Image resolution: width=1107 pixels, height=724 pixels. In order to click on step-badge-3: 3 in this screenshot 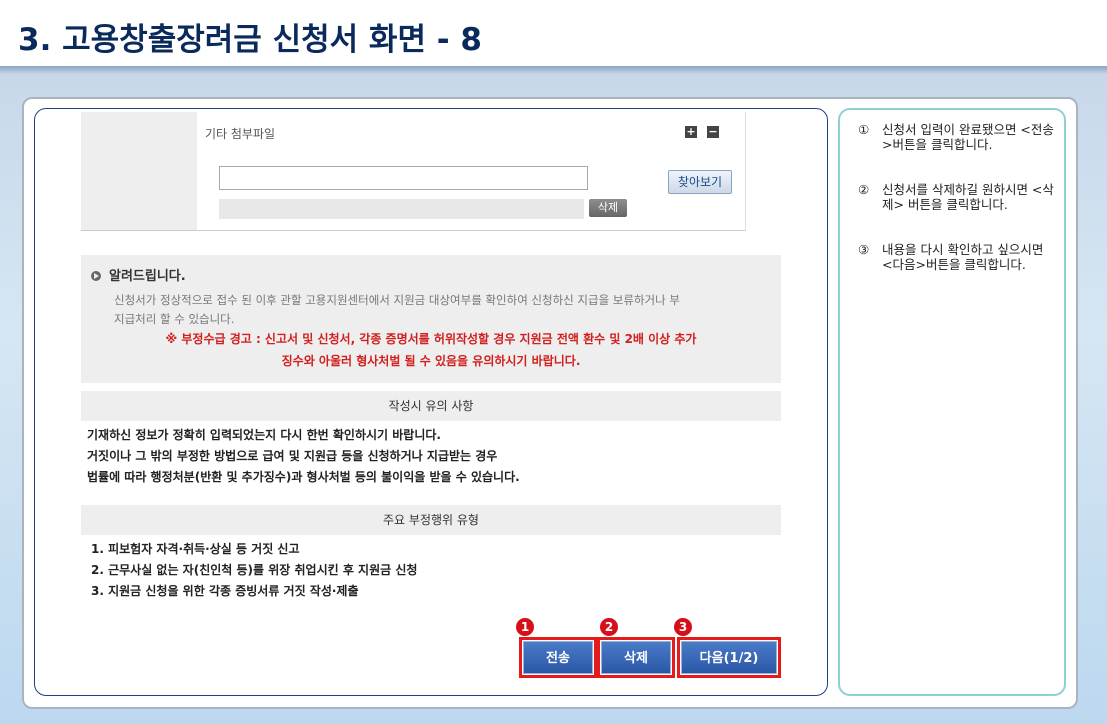, I will do `click(683, 627)`.